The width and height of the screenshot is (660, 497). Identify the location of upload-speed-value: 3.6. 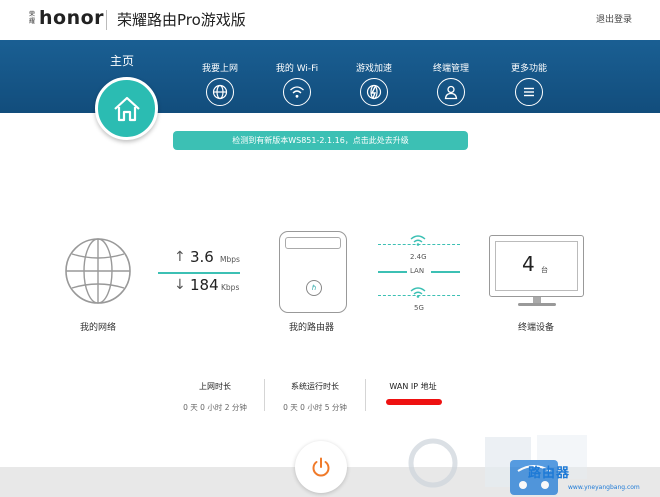
(202, 257).